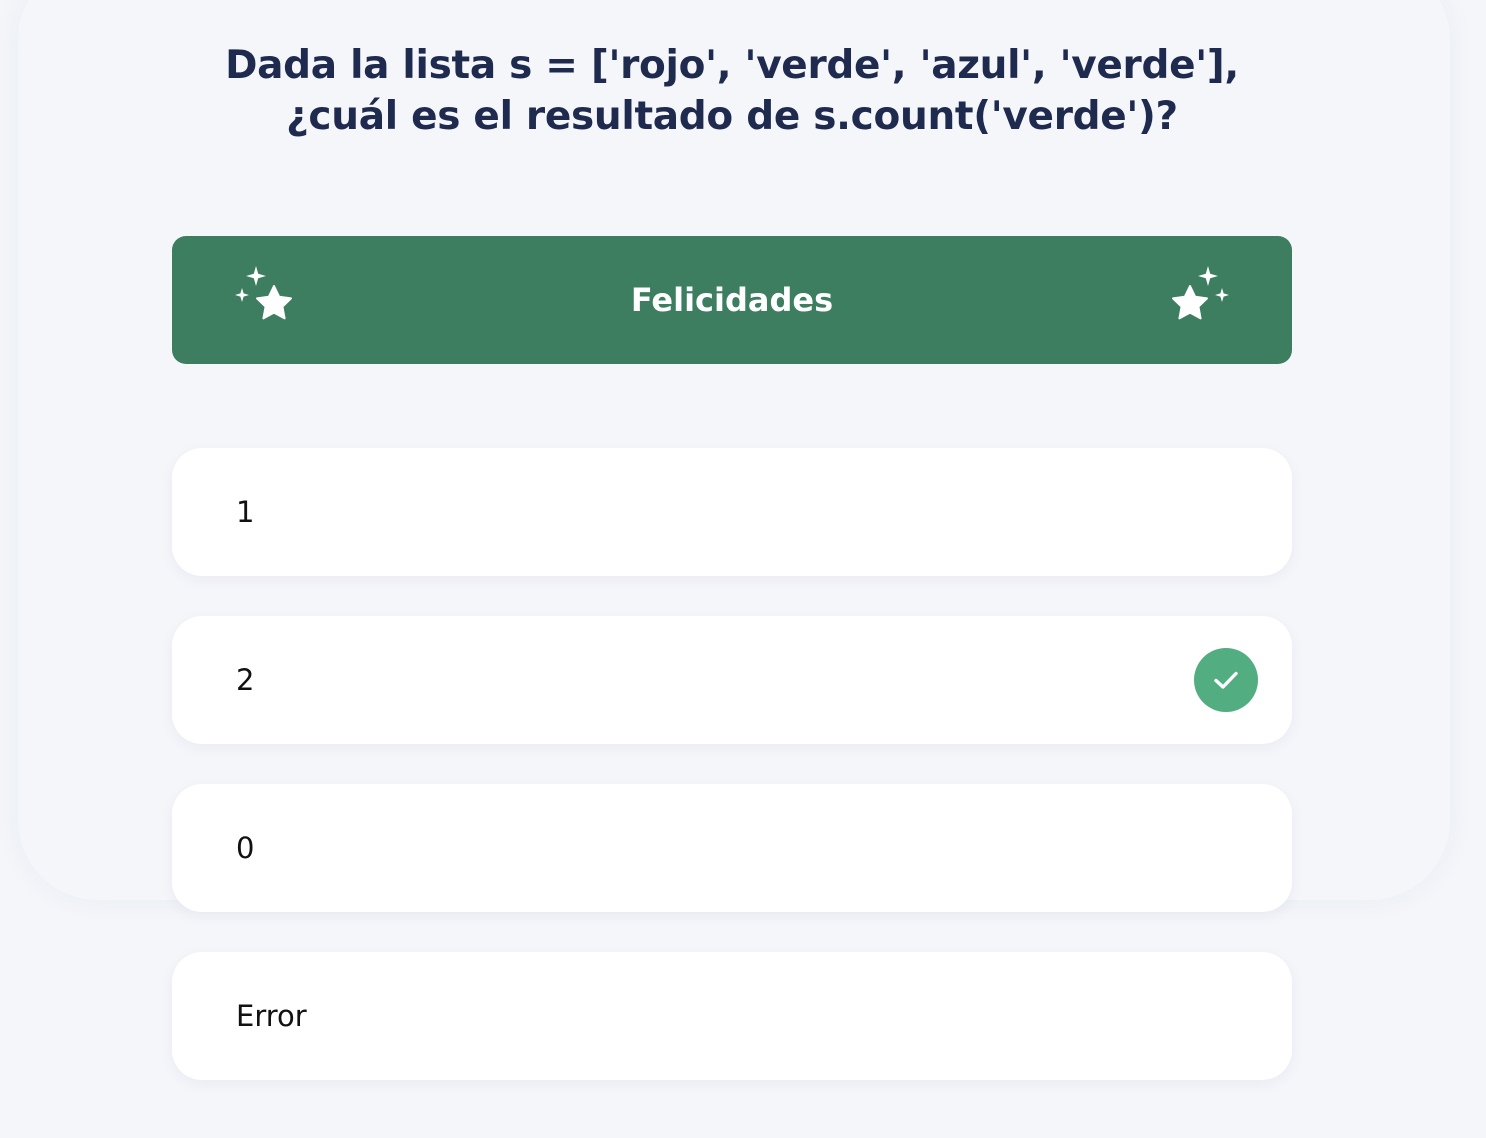  I want to click on correct-check-badge, so click(1226, 680).